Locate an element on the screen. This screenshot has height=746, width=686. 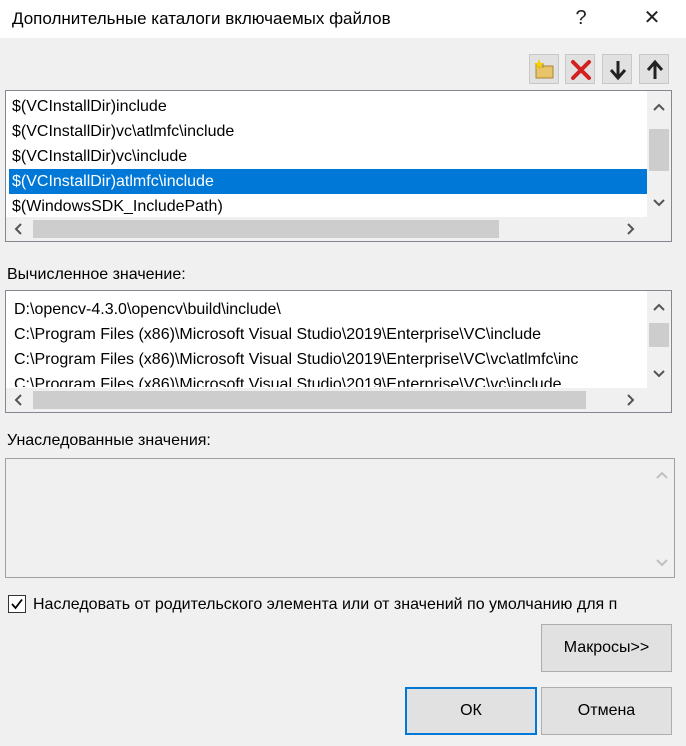
vertical-scrollbar-disabled is located at coordinates (662, 518).